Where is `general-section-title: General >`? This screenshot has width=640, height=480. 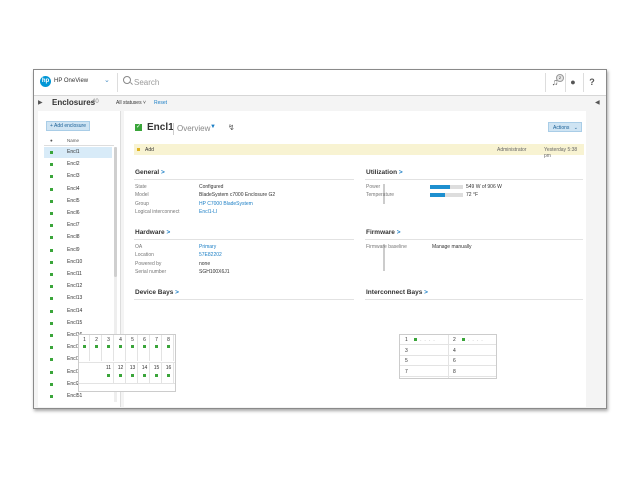
general-section-title: General > is located at coordinates (150, 172).